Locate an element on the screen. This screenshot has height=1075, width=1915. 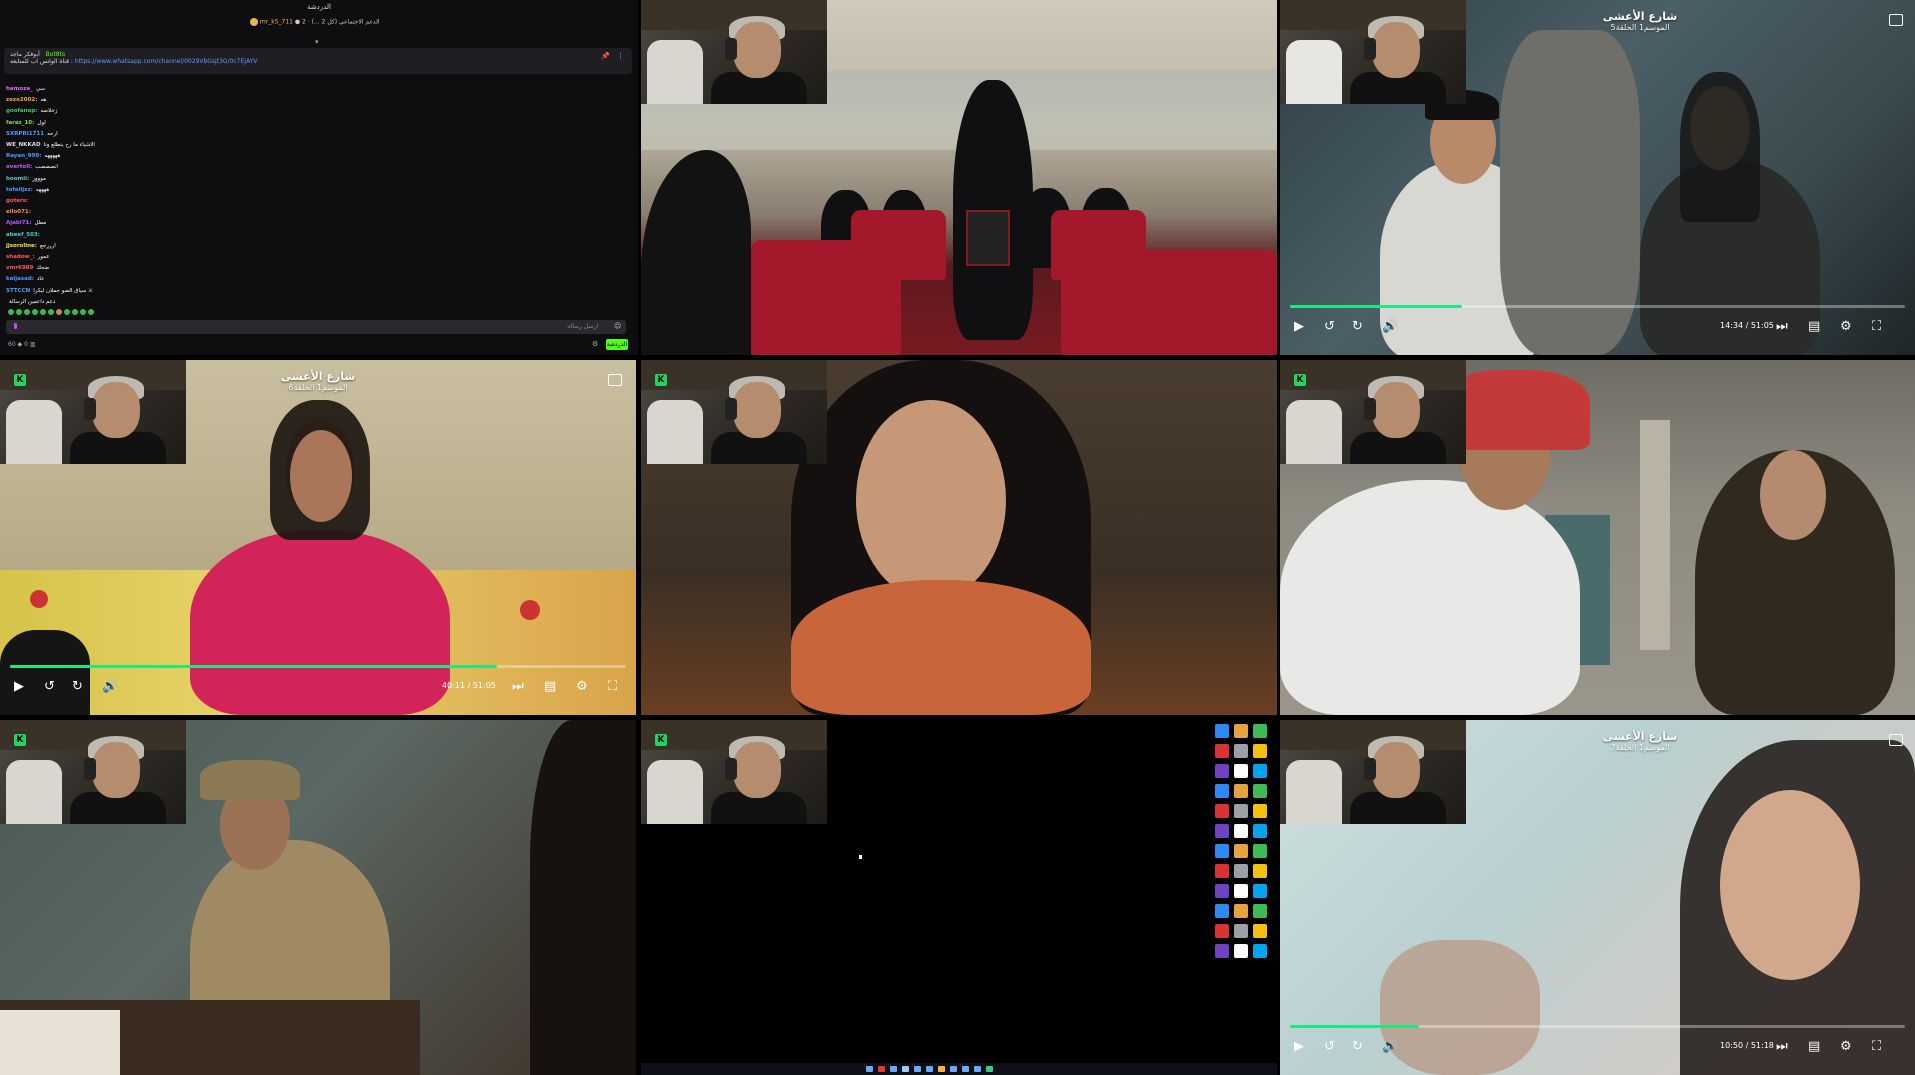
chat-username: zezo2002: is located at coordinates (21, 100).